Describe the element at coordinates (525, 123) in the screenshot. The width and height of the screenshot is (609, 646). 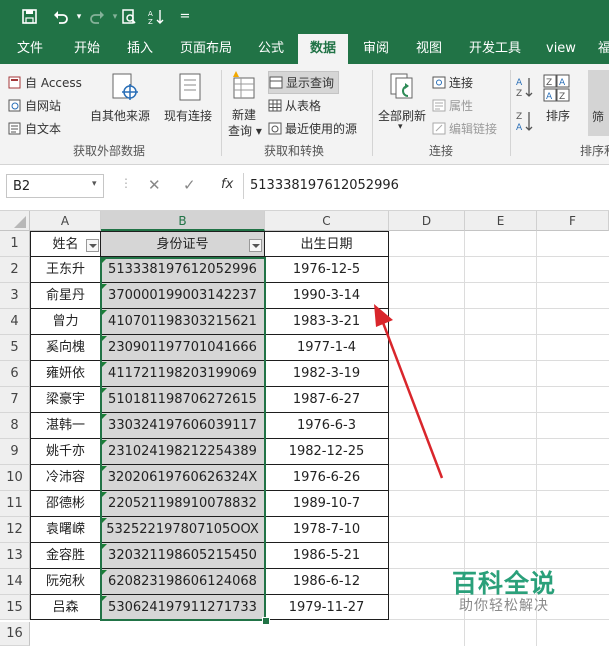
I see `sort-descending-icon: ZA` at that location.